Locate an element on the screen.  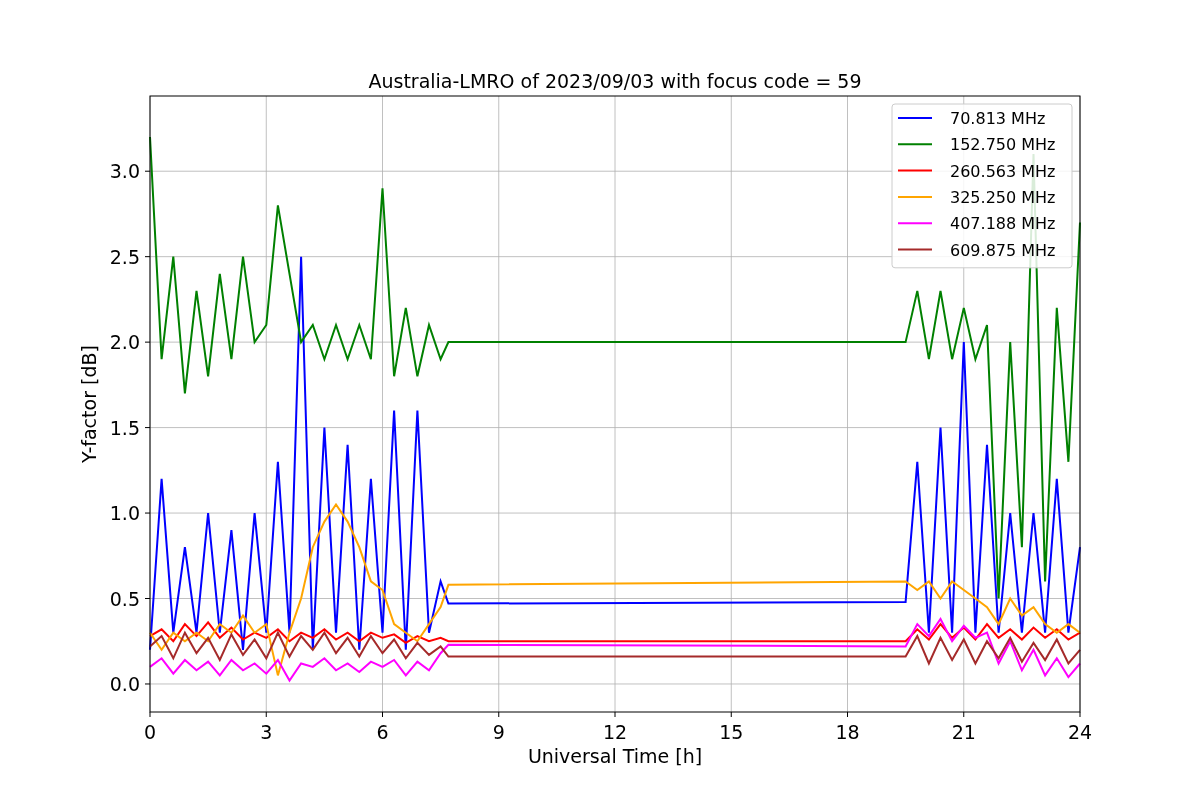
legend-label: 152.750 MHz is located at coordinates (1003, 145).